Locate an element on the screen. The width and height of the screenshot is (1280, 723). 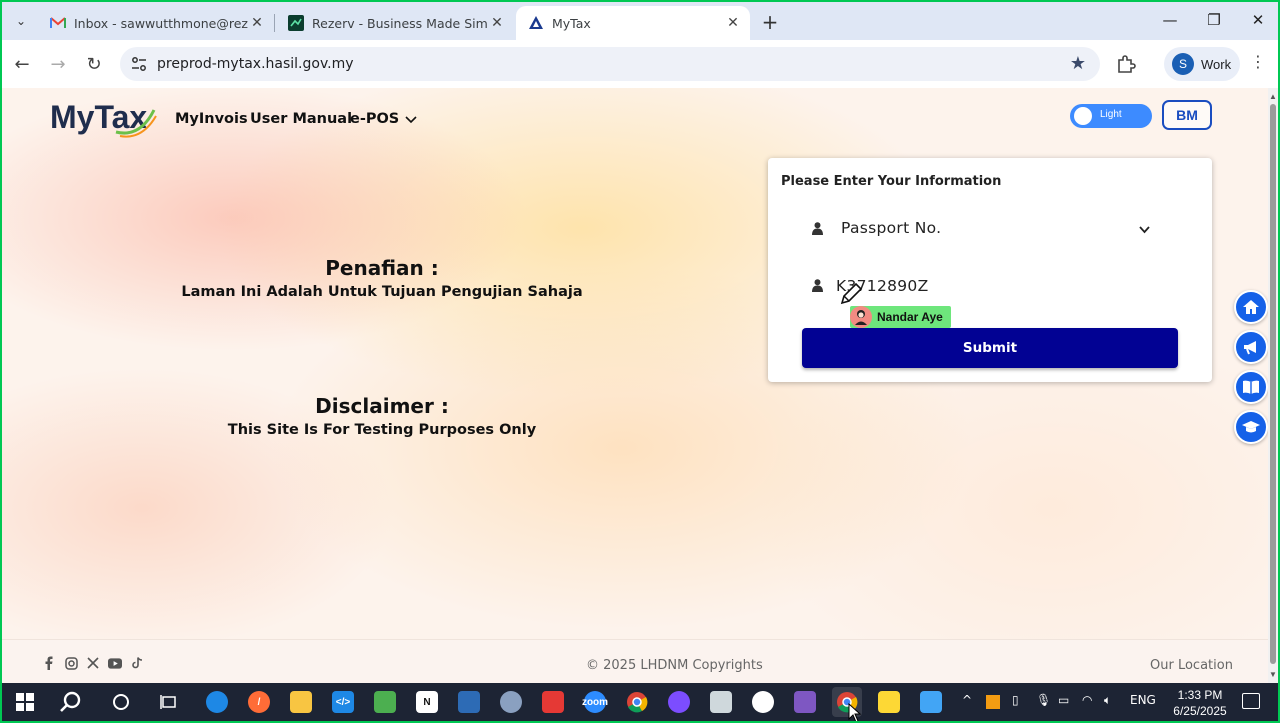
nav-myinvois: MyInvois is located at coordinates (211, 119).